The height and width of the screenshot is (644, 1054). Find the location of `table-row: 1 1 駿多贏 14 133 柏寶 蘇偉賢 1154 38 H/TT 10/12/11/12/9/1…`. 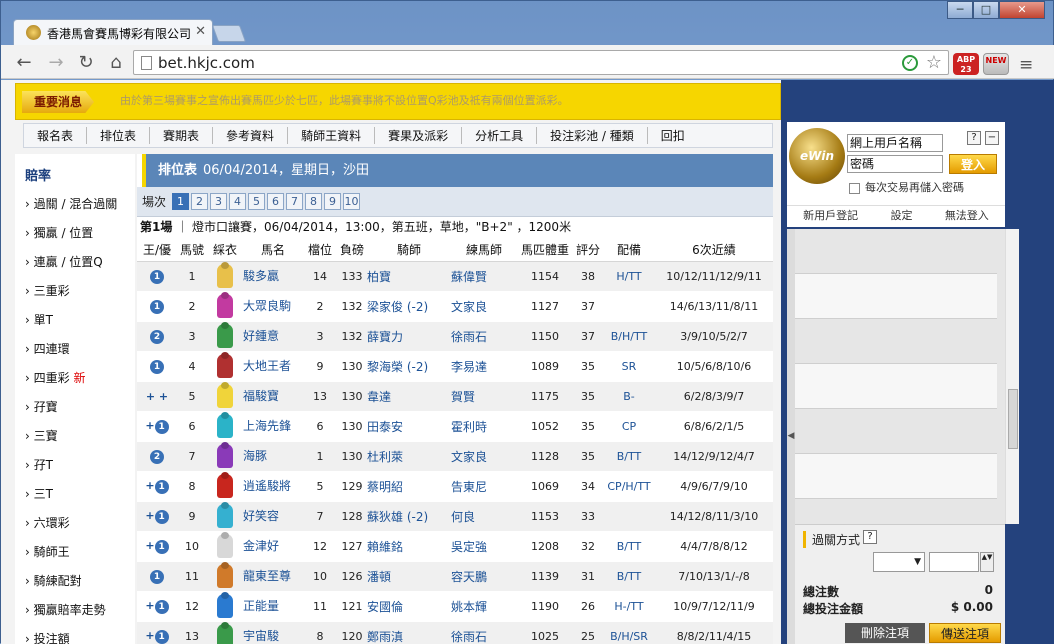

table-row: 1 1 駿多贏 14 133 柏寶 蘇偉賢 1154 38 H/TT 10/12/11/12/9/1… is located at coordinates (455, 276).